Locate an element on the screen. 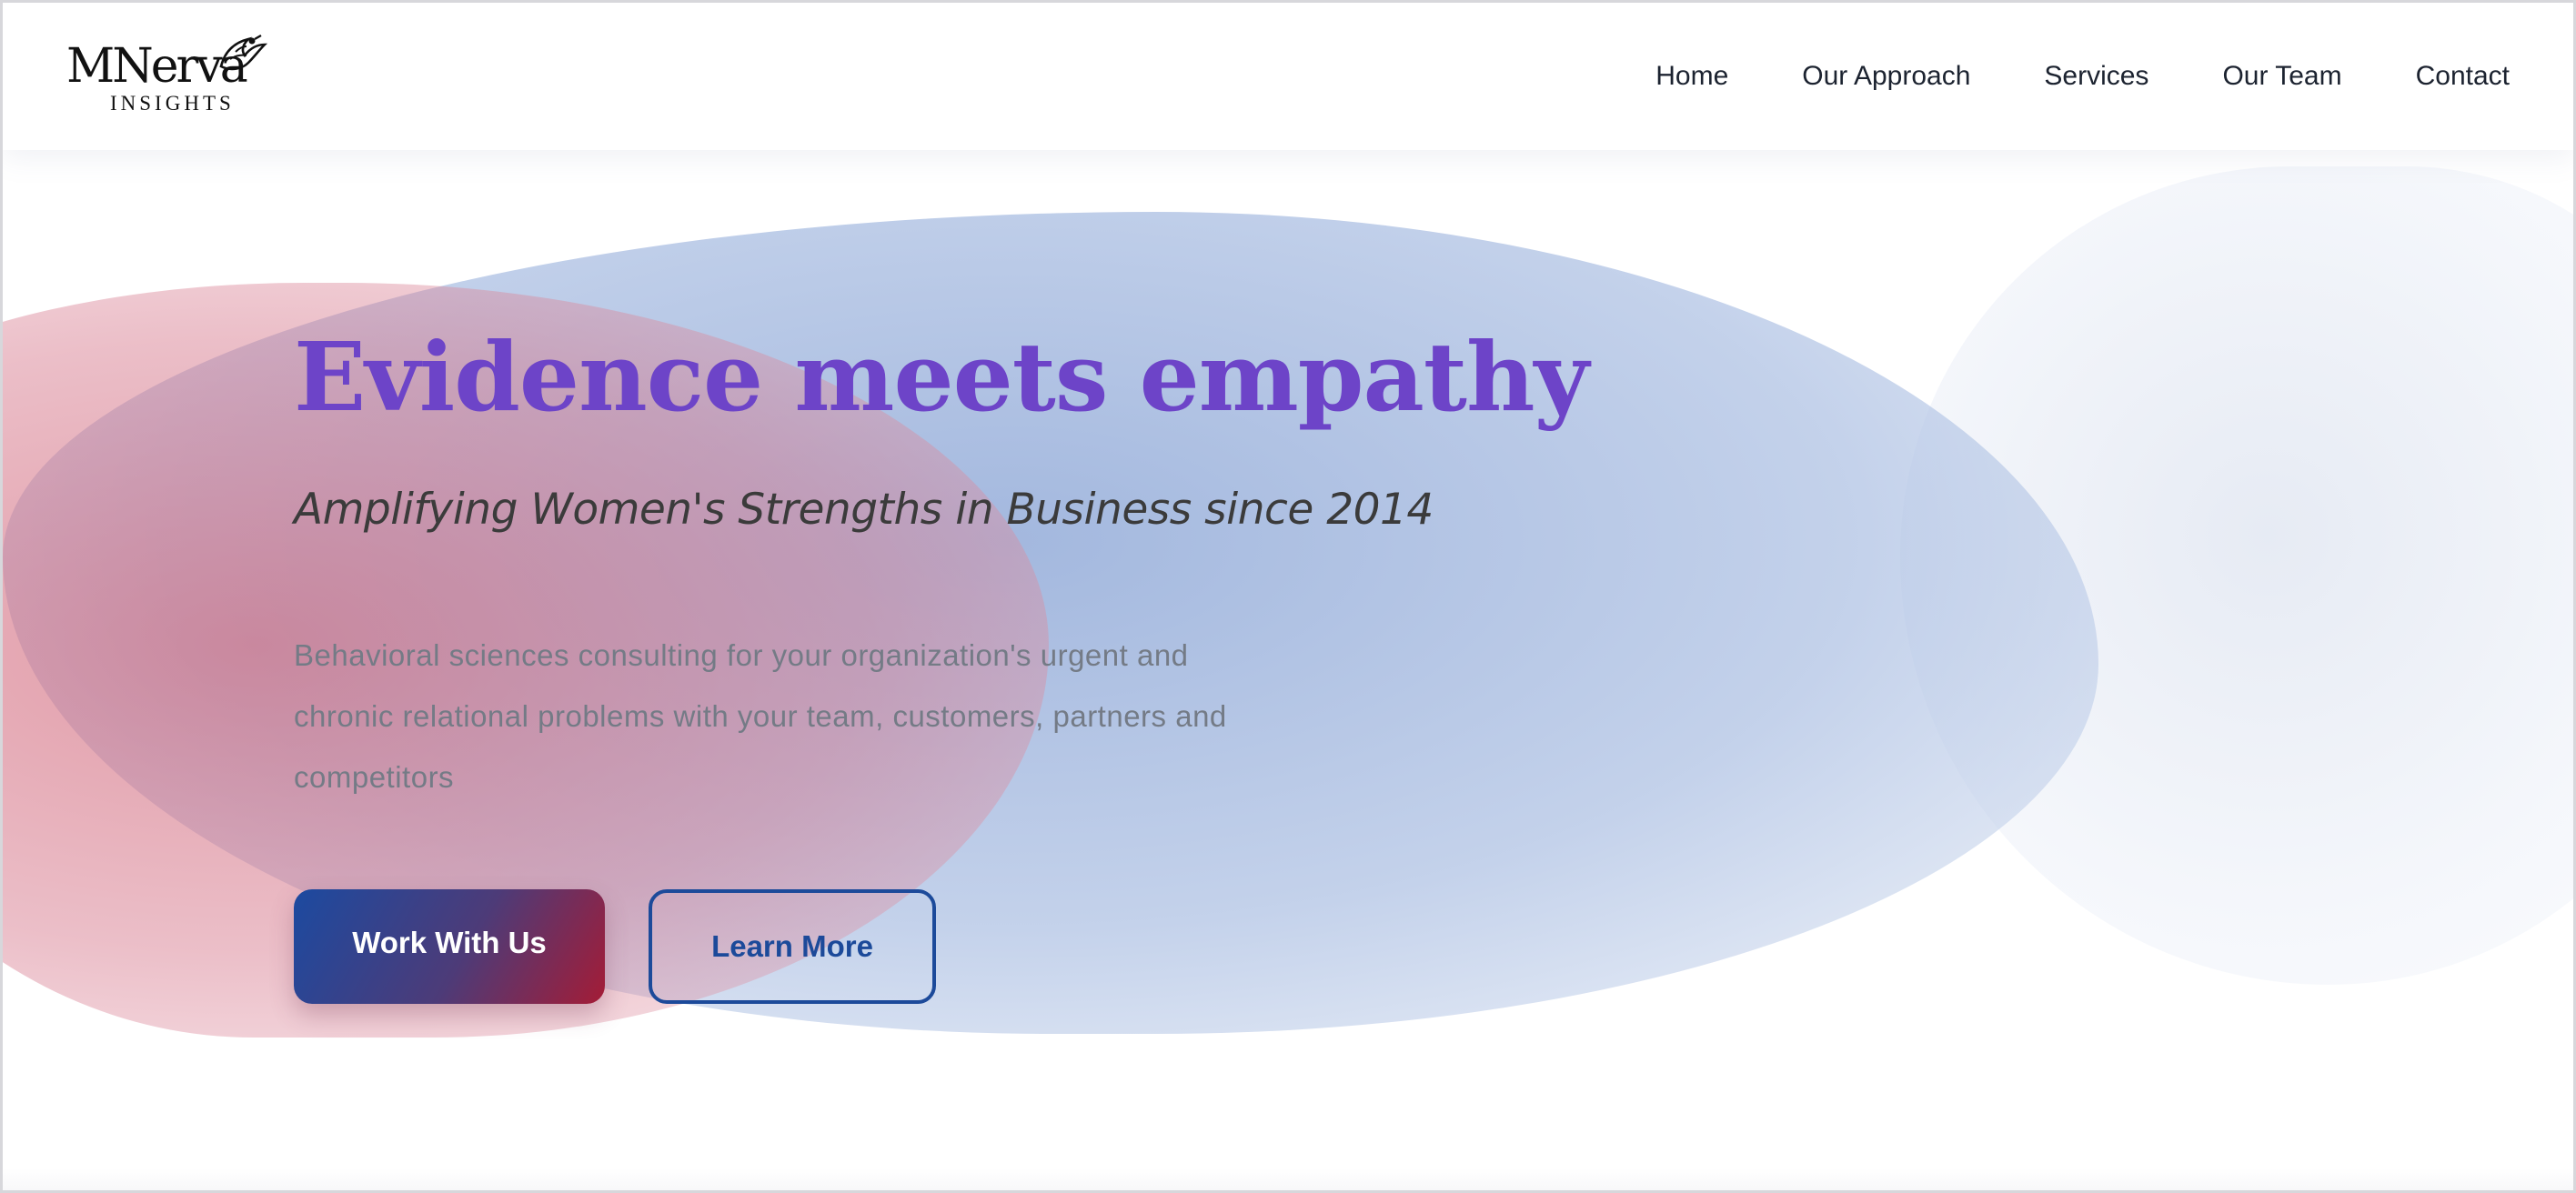  work-with-us-label: Work With Us is located at coordinates (449, 942).